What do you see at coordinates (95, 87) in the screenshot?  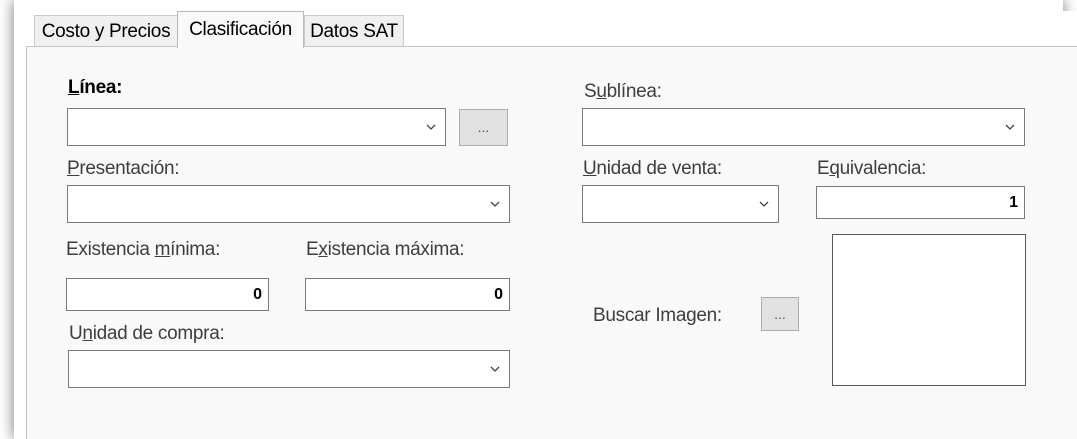 I see `linea-label: Línea:` at bounding box center [95, 87].